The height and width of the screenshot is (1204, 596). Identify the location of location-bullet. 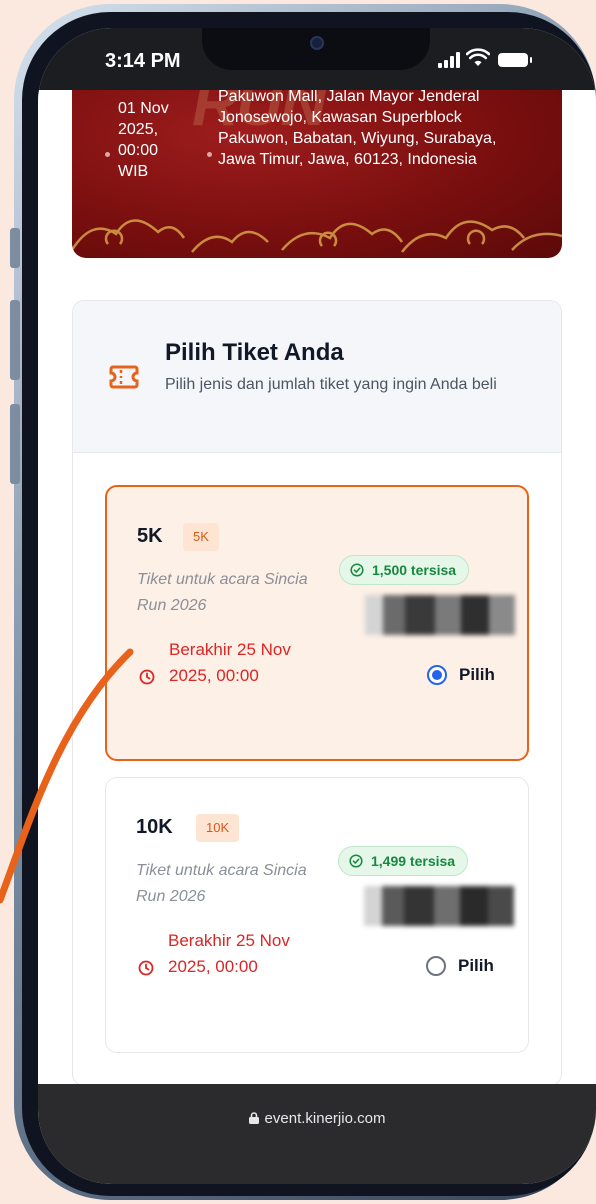
(209, 154).